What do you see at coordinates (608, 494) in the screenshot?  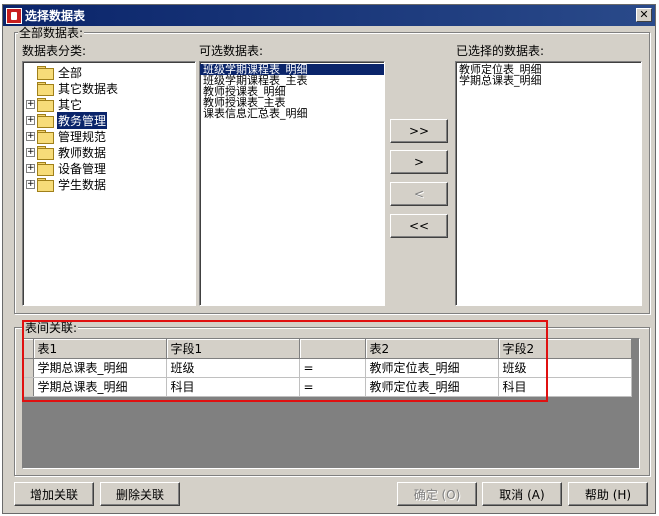 I see `help-button: 帮助 (H)` at bounding box center [608, 494].